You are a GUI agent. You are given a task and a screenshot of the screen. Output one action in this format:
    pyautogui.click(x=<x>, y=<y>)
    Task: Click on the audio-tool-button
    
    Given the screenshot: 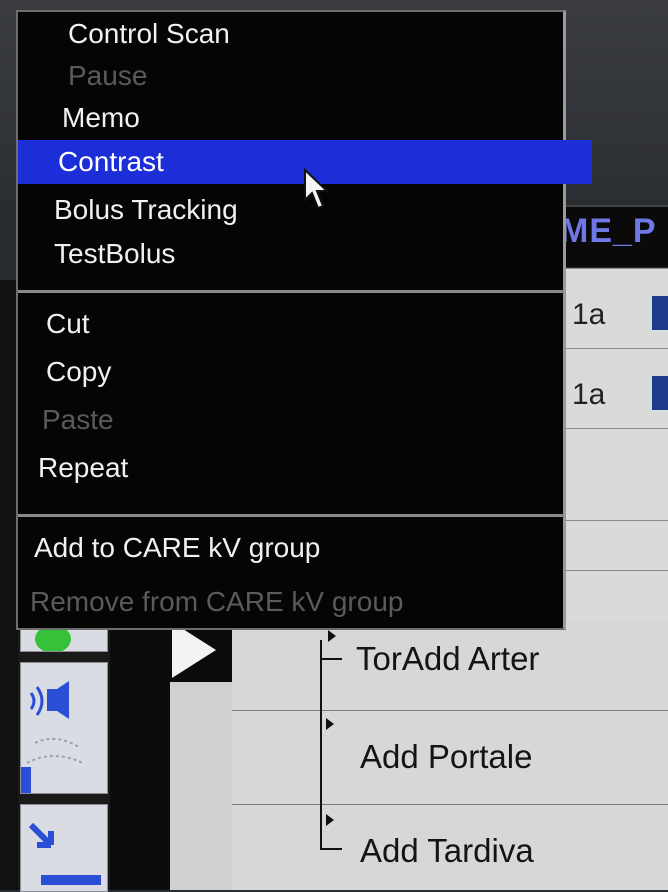 What is the action you would take?
    pyautogui.click(x=64, y=728)
    